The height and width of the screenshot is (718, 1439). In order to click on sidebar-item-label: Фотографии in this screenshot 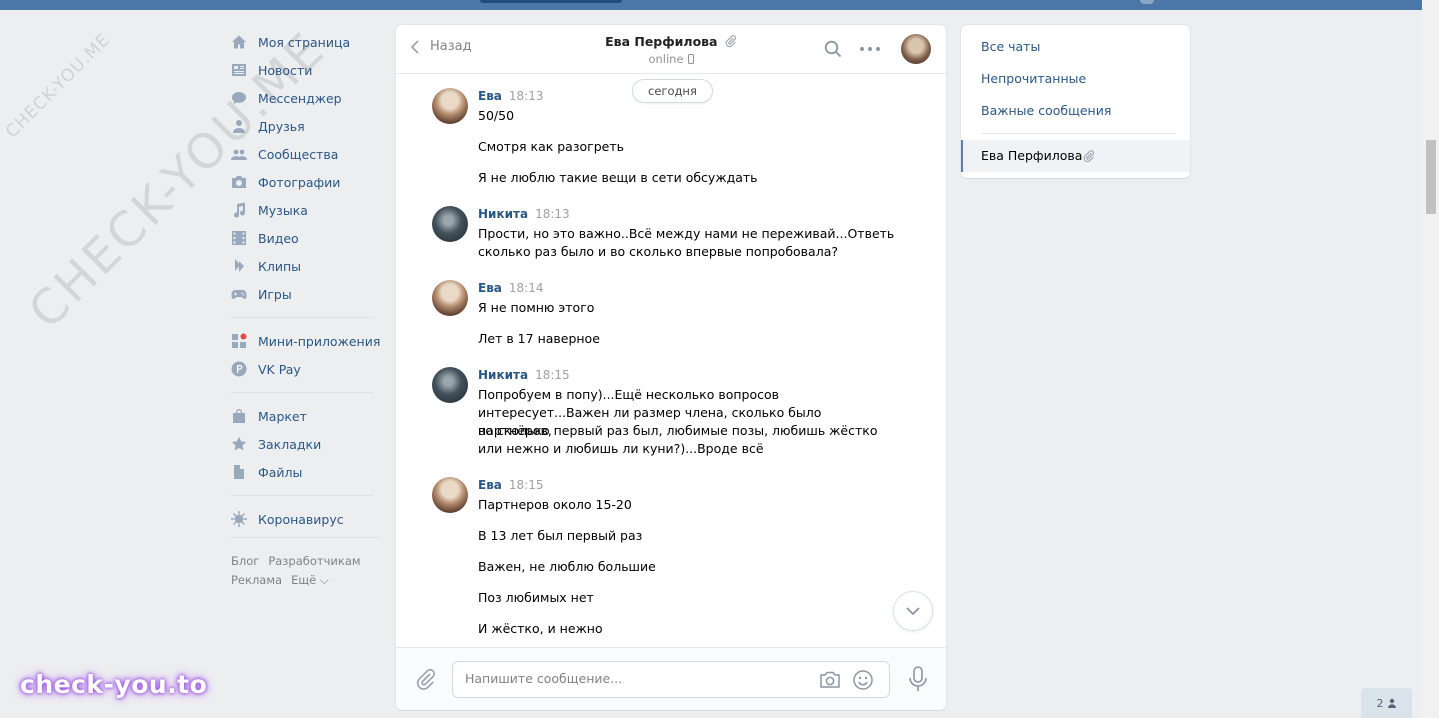, I will do `click(299, 182)`.